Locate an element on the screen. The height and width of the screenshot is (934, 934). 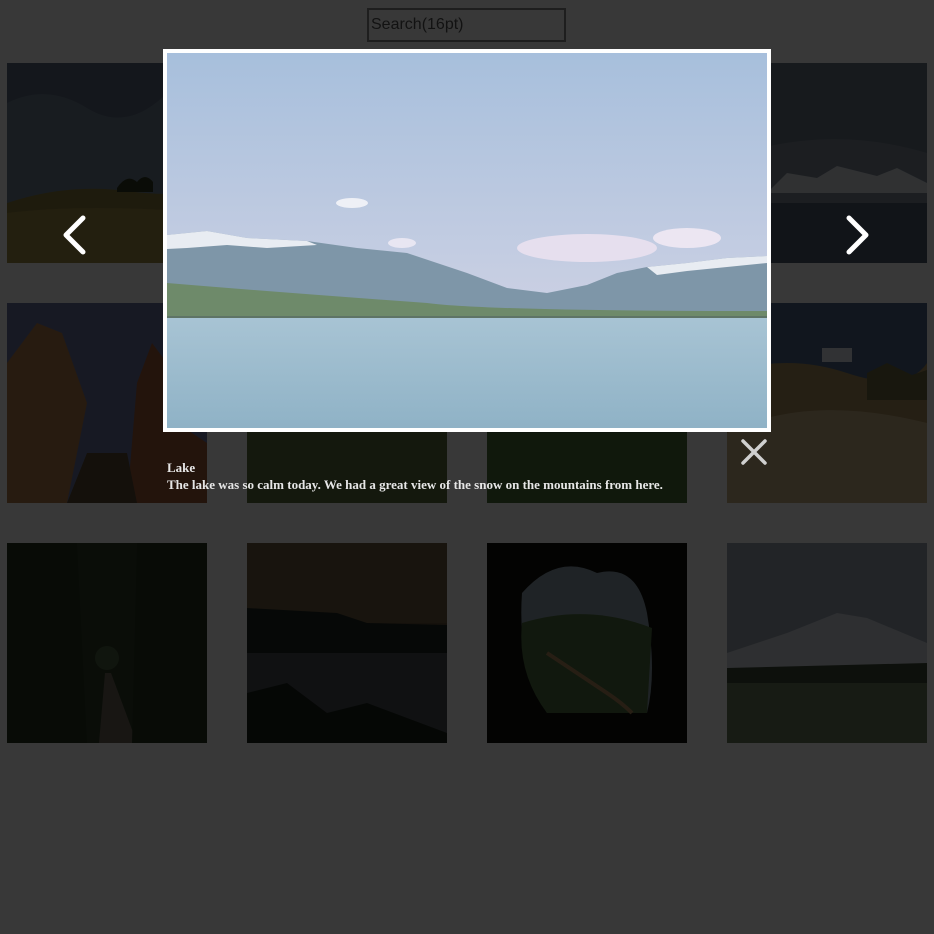
close-icon is located at coordinates (754, 452).